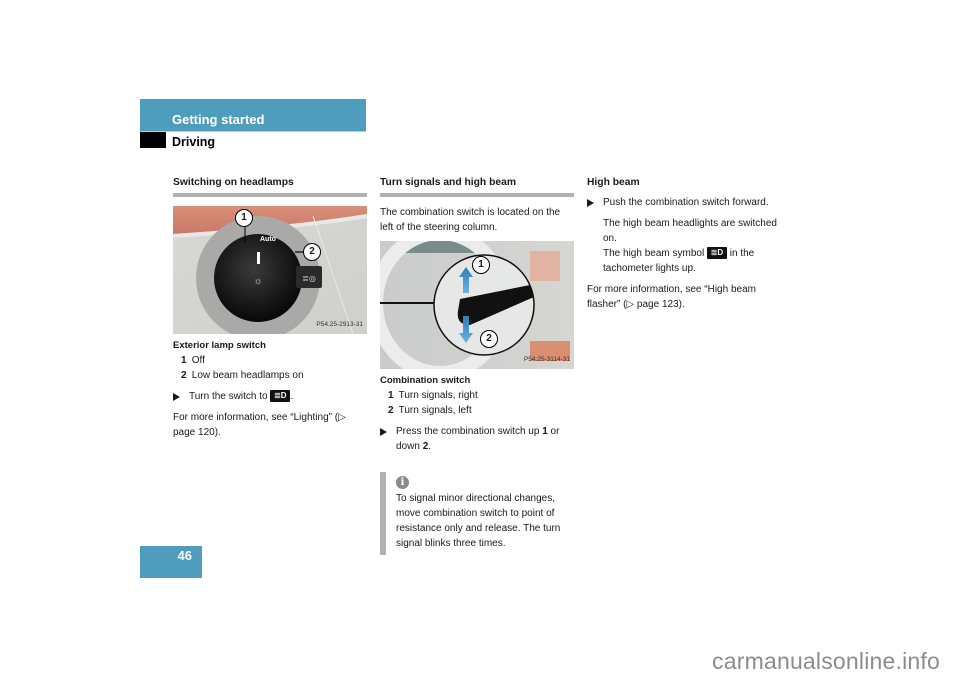 Image resolution: width=960 pixels, height=678 pixels. I want to click on figure-id: P54.25-3114-31, so click(546, 359).